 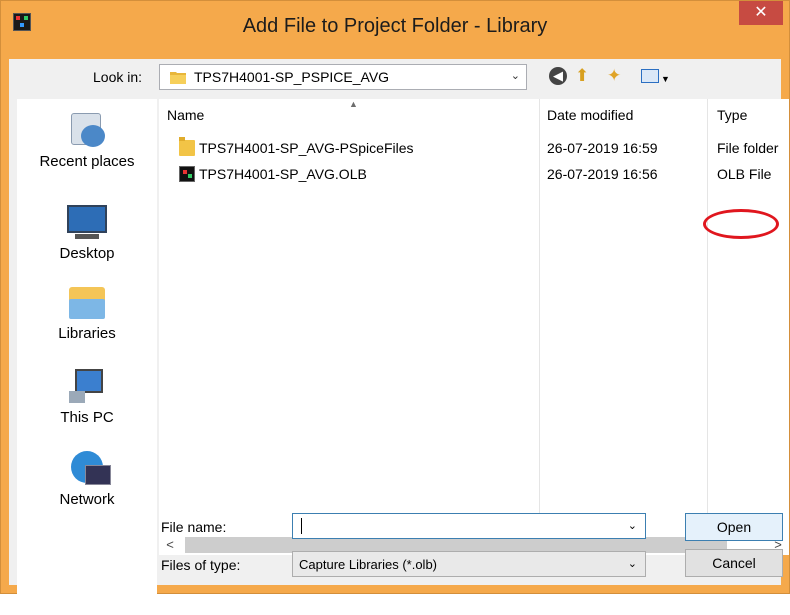 I want to click on place-label: Libraries, so click(x=87, y=333).